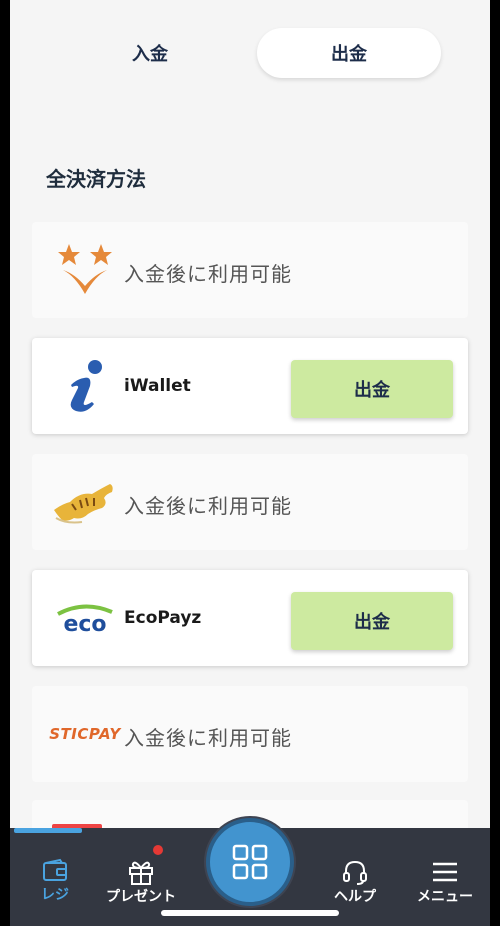 This screenshot has height=926, width=500. I want to click on star-v-icon, so click(85, 270).